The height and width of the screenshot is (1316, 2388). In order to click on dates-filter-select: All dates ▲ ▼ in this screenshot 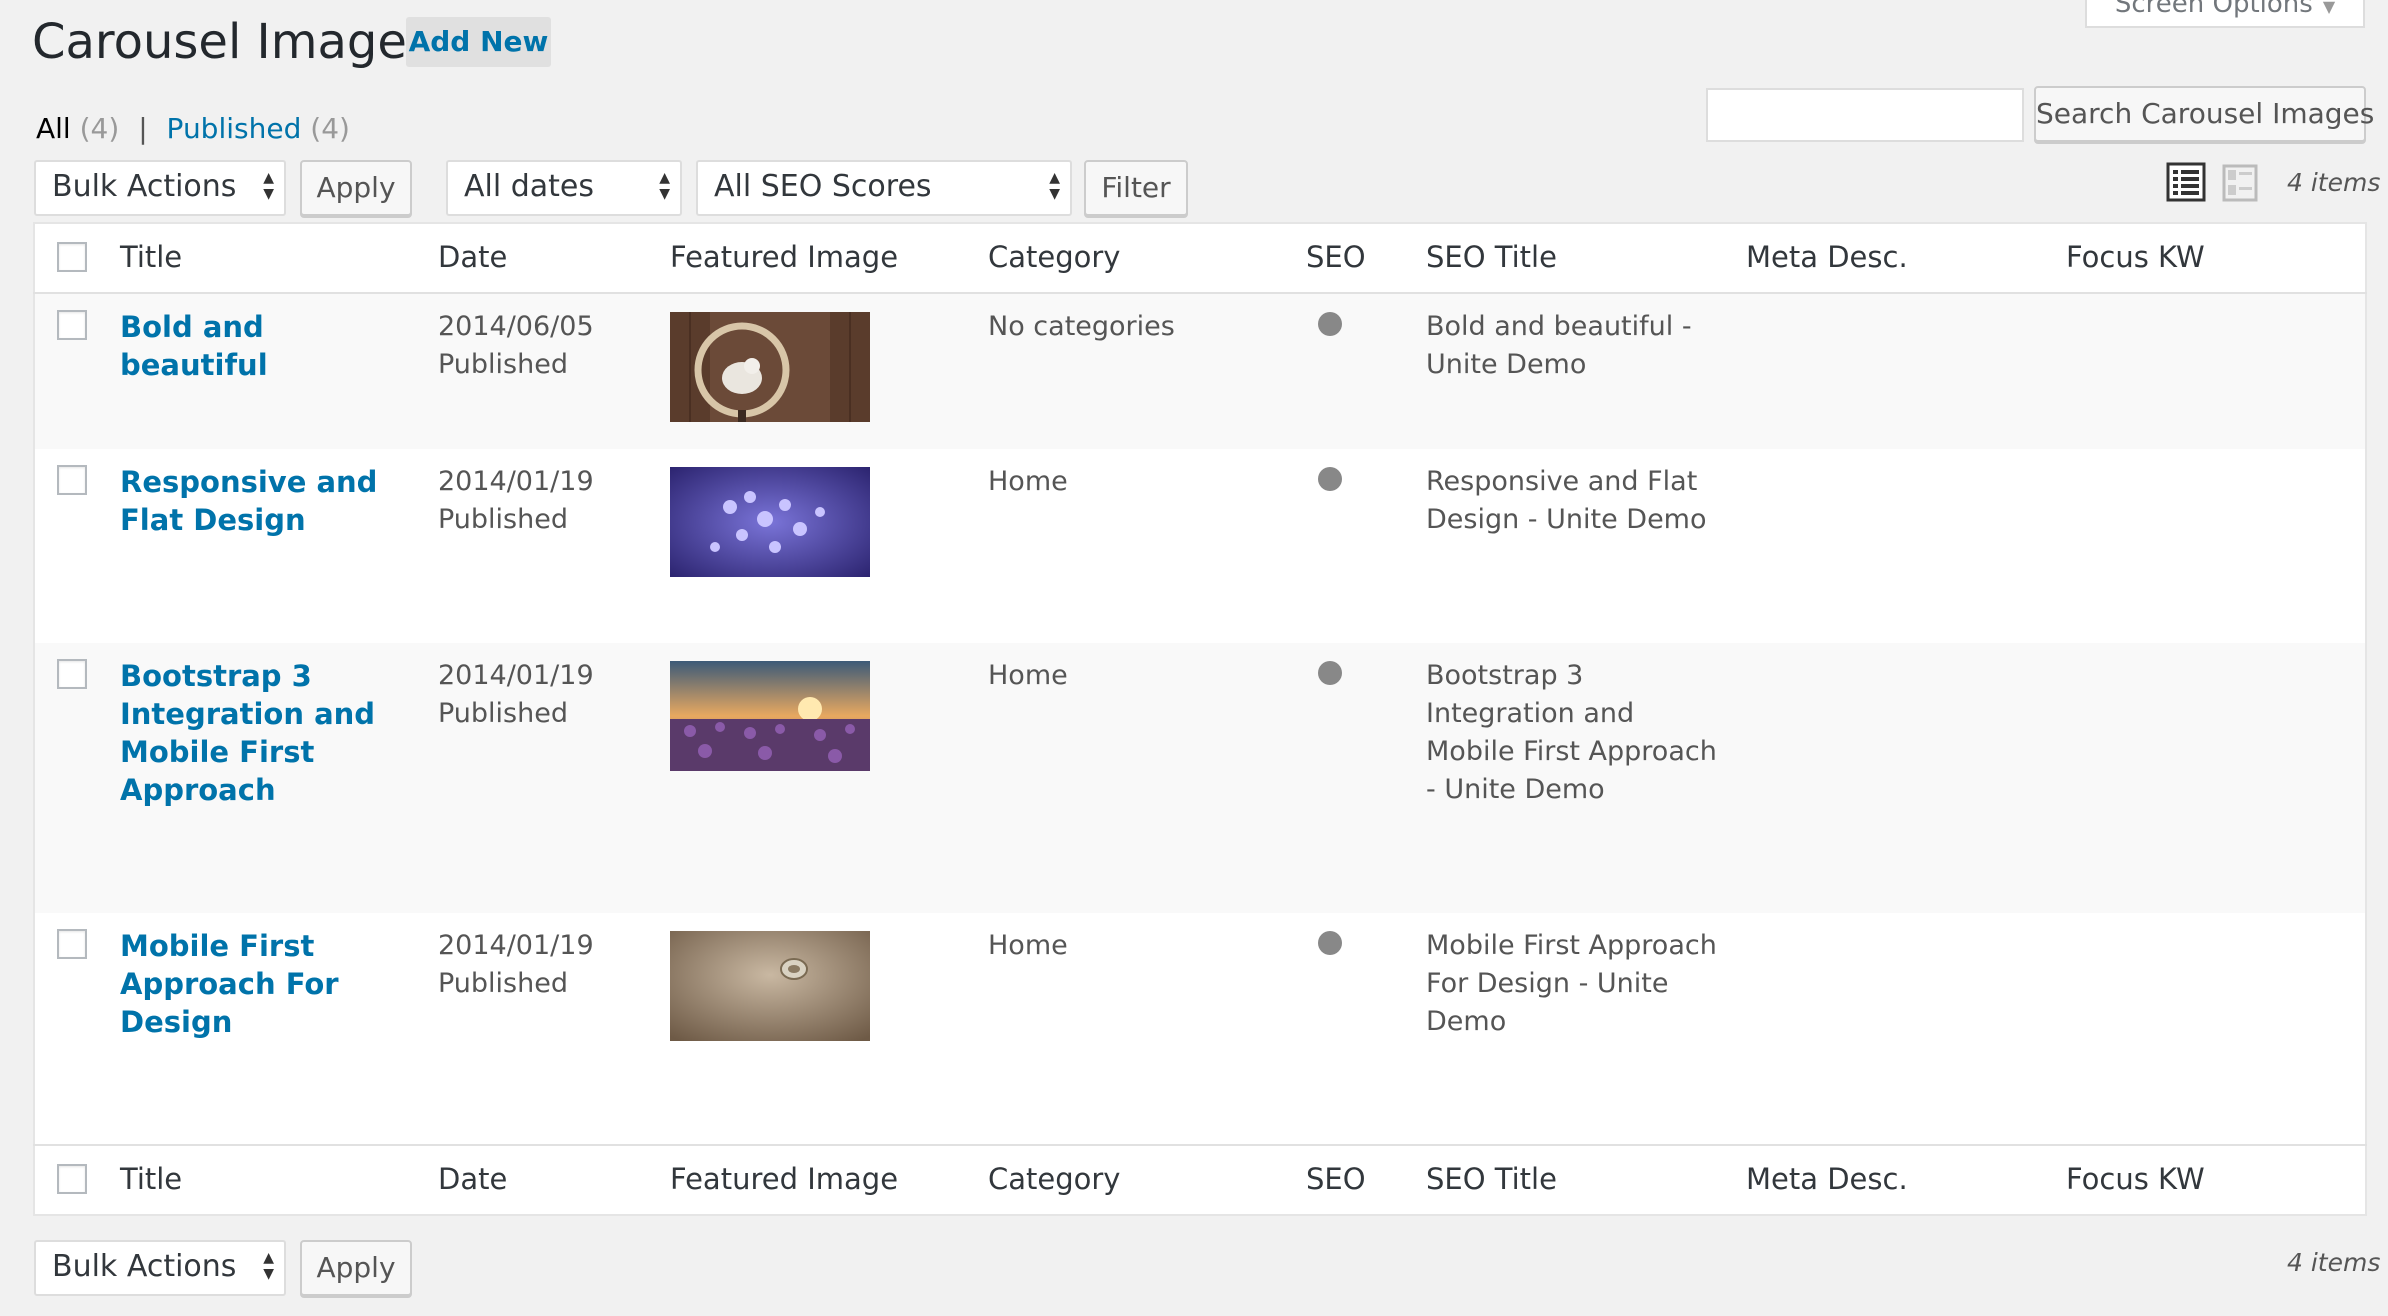, I will do `click(564, 188)`.